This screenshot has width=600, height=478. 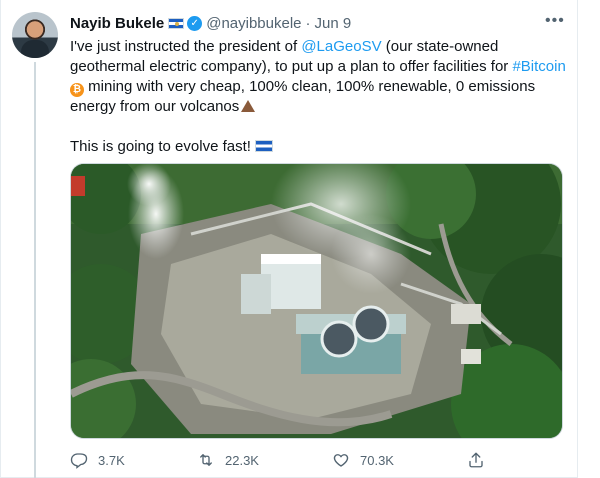 I want to click on share-button, so click(x=481, y=460).